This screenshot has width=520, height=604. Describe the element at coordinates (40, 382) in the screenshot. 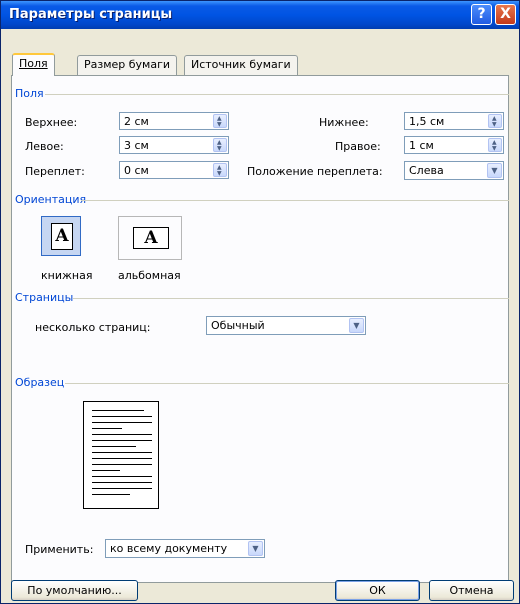

I see `preview-group-label: Образец` at that location.